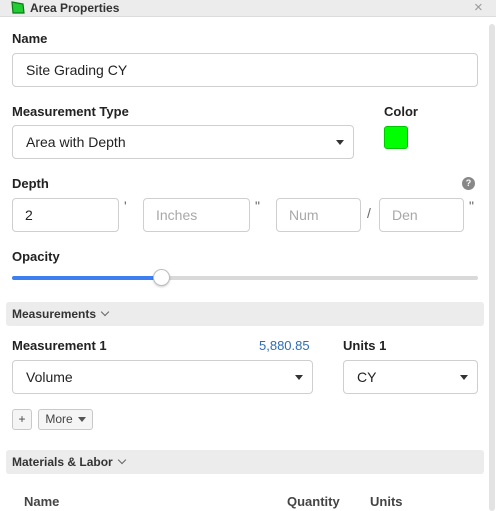 The image size is (496, 511). Describe the element at coordinates (248, 8) in the screenshot. I see `title-bar: Area Properties ×` at that location.